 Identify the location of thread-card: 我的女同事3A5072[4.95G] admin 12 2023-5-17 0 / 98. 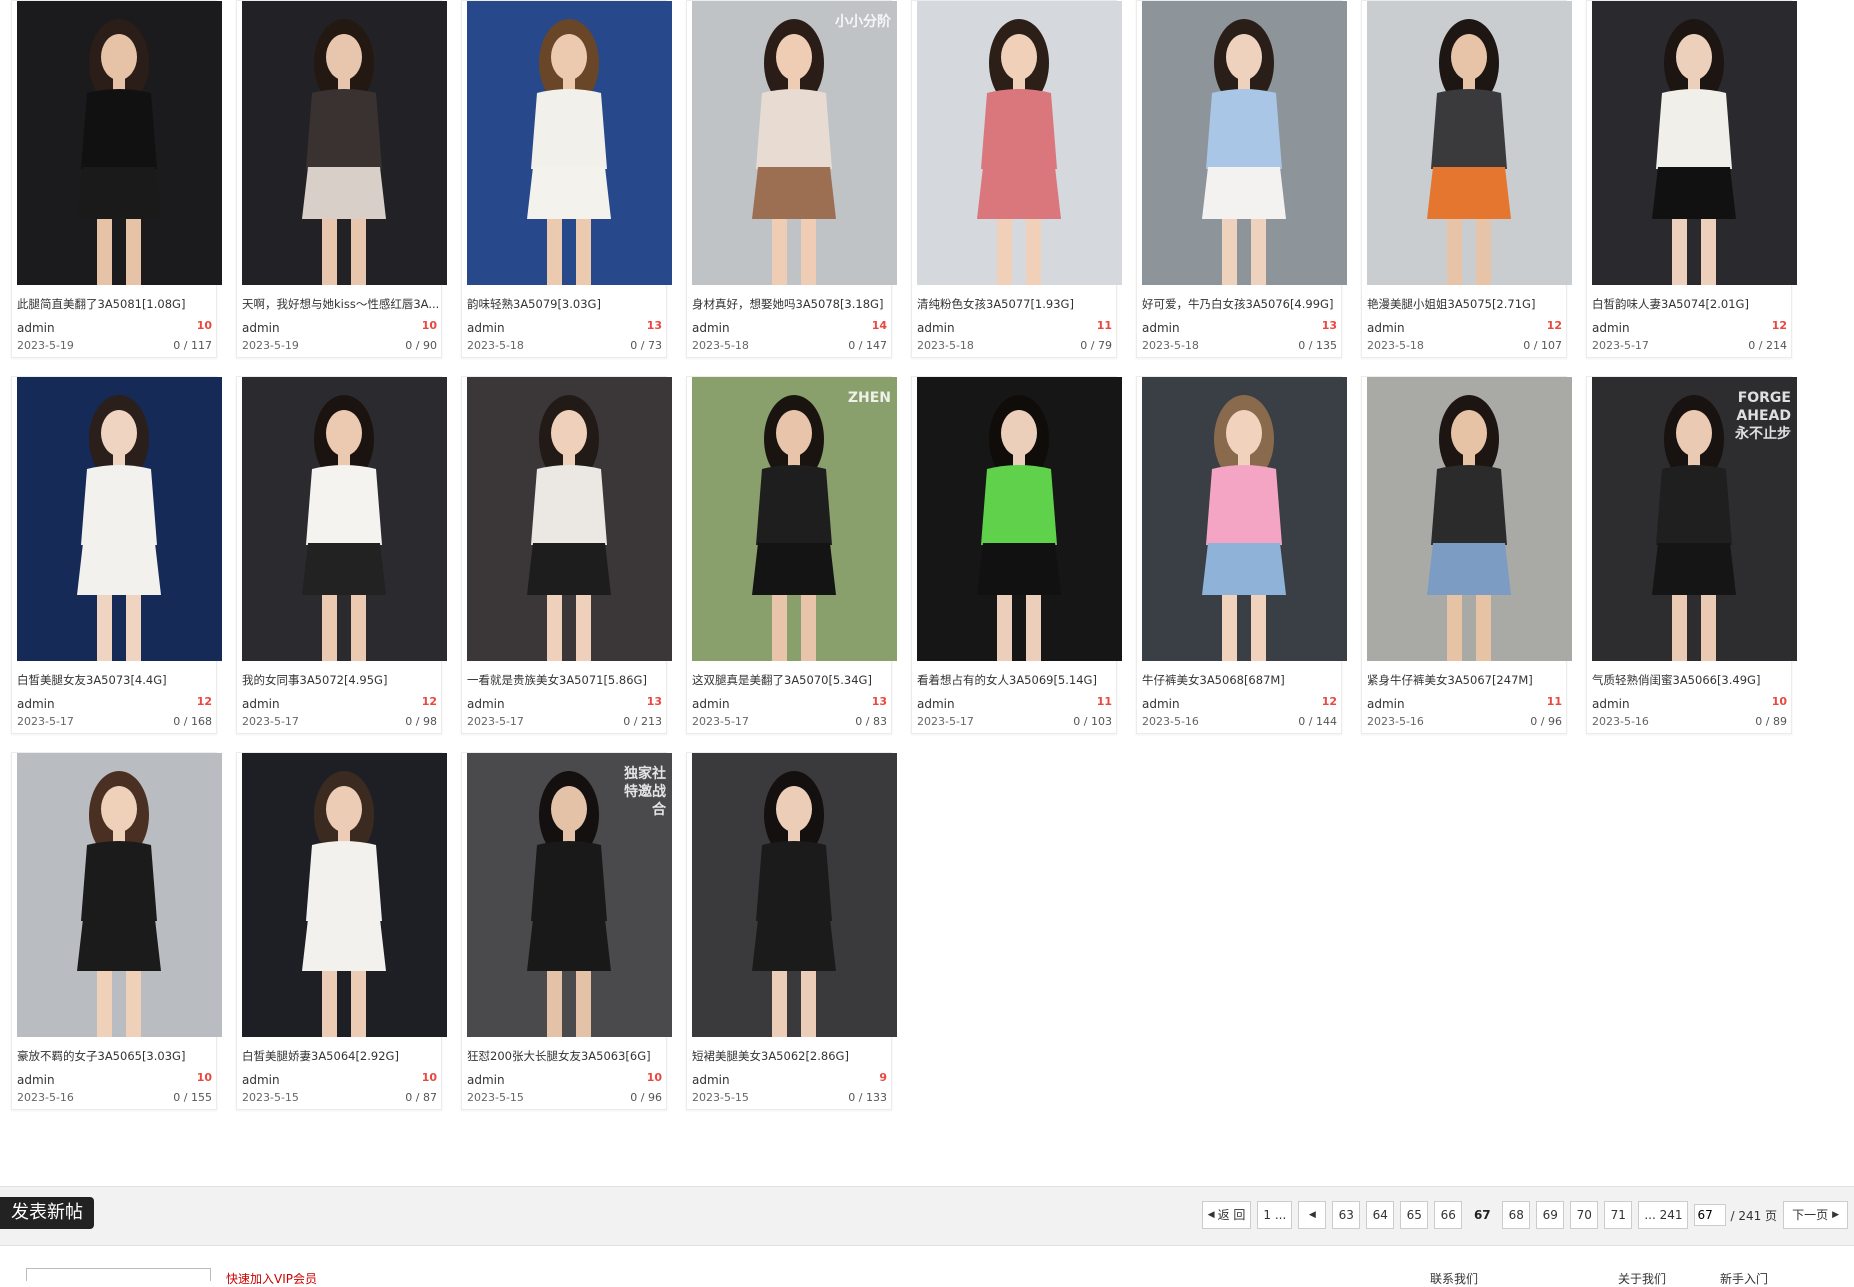
(341, 555).